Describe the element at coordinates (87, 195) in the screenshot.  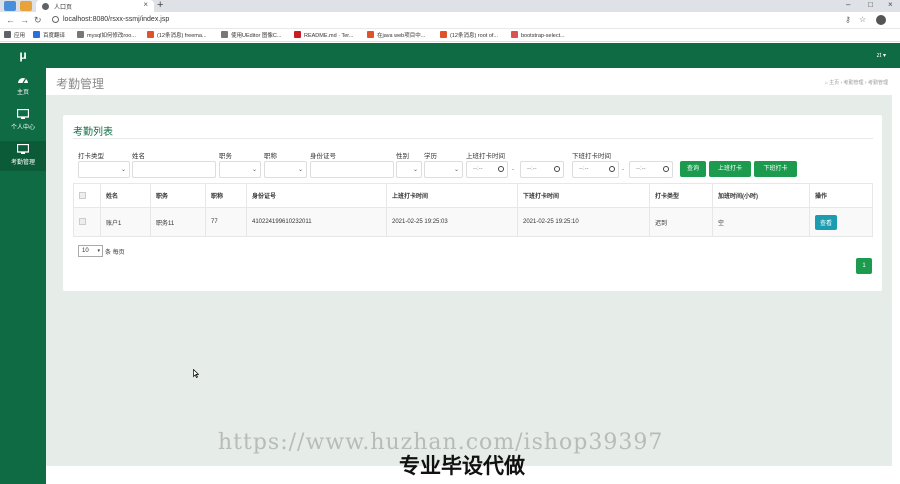
I see `select-all-checkbox` at that location.